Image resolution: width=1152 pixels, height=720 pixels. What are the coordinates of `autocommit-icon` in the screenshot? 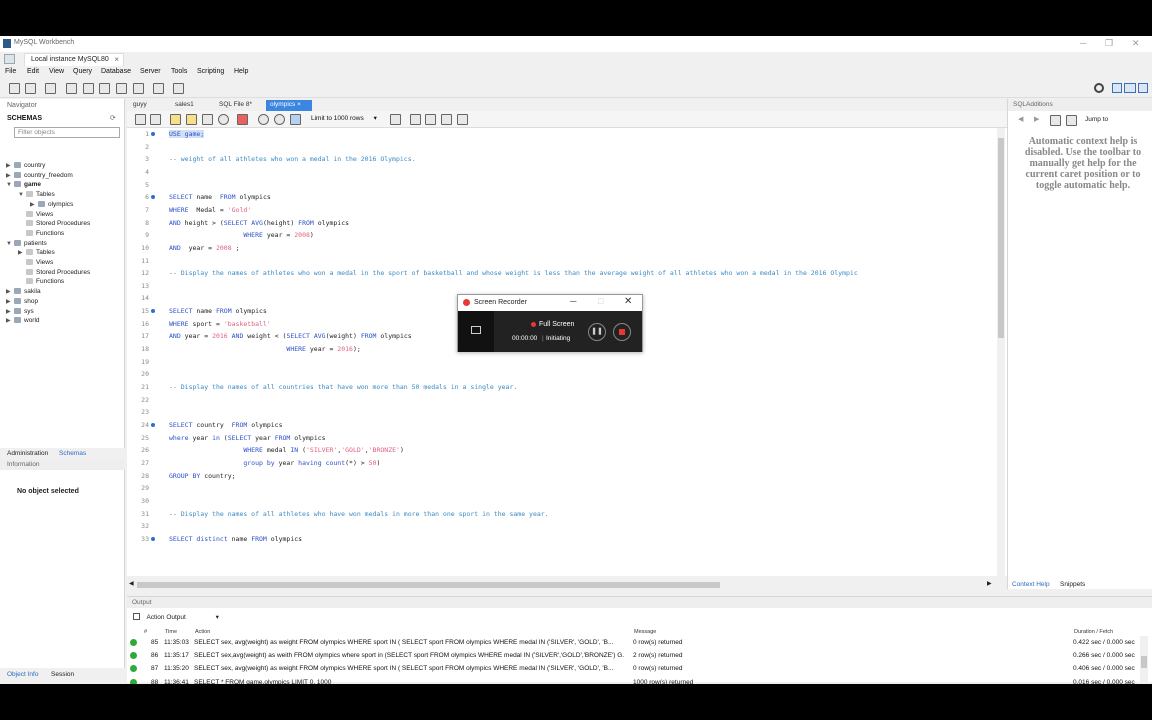 It's located at (295, 119).